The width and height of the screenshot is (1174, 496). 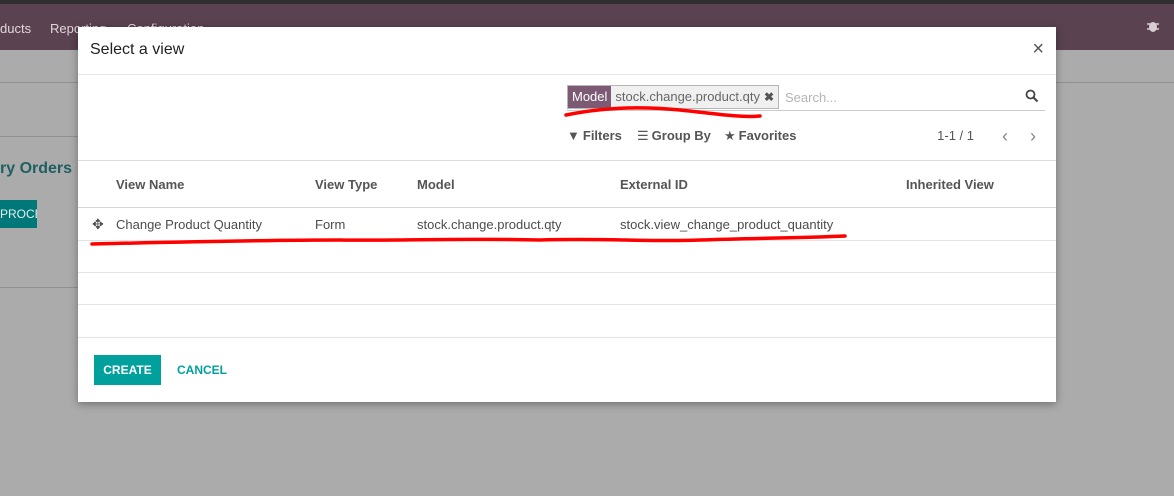 What do you see at coordinates (97, 184) in the screenshot?
I see `column-handle` at bounding box center [97, 184].